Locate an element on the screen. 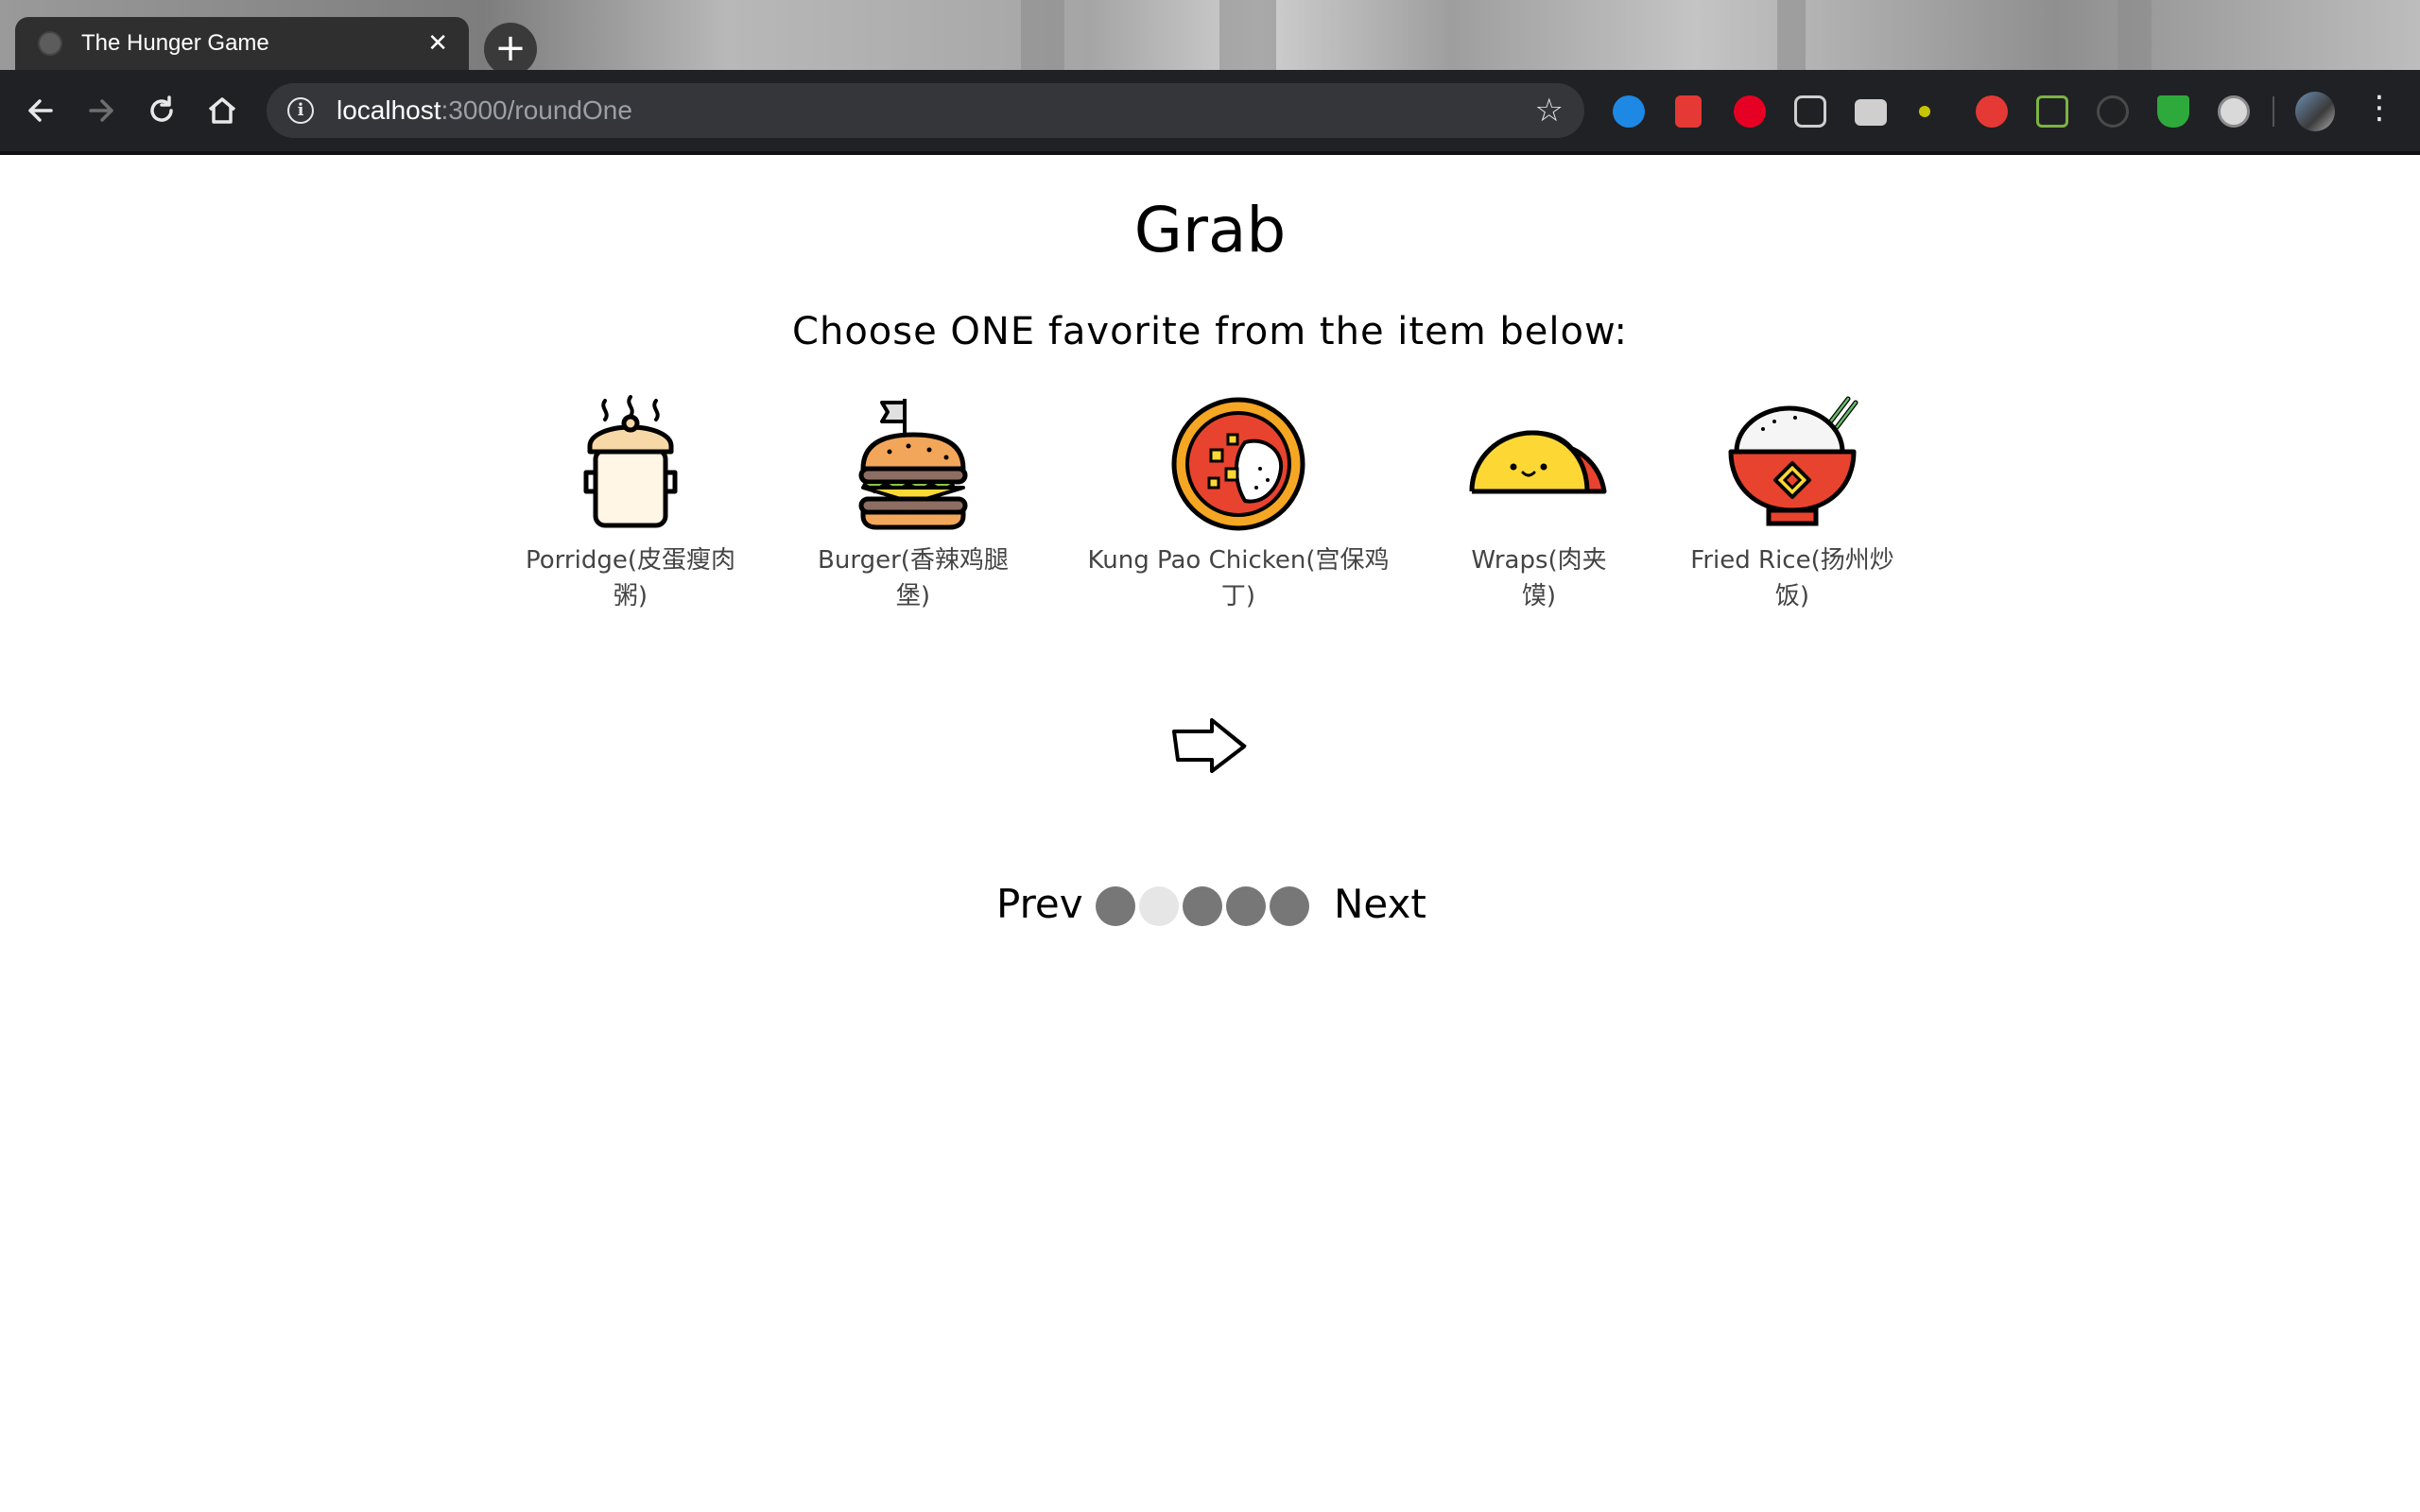  food-label: Porridge(皮蛋瘦肉 粥) is located at coordinates (630, 578).